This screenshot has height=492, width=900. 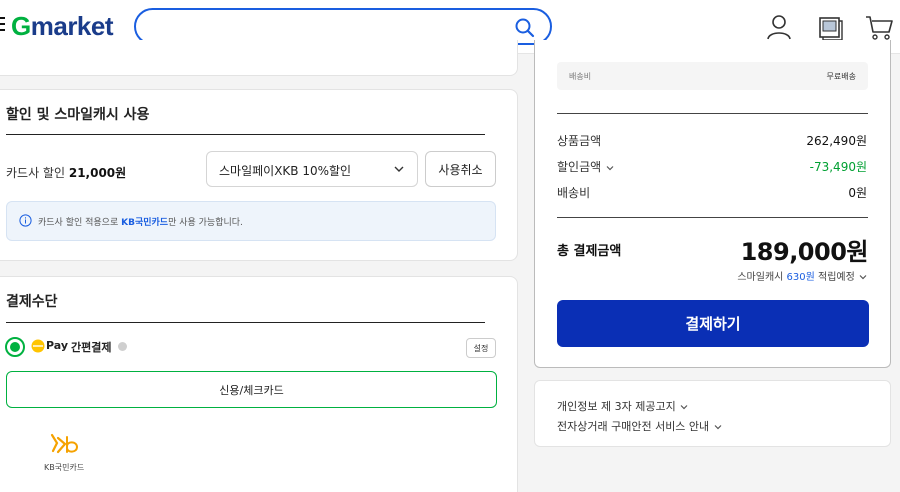 I want to click on payment-title: 결제수단, so click(x=32, y=302).